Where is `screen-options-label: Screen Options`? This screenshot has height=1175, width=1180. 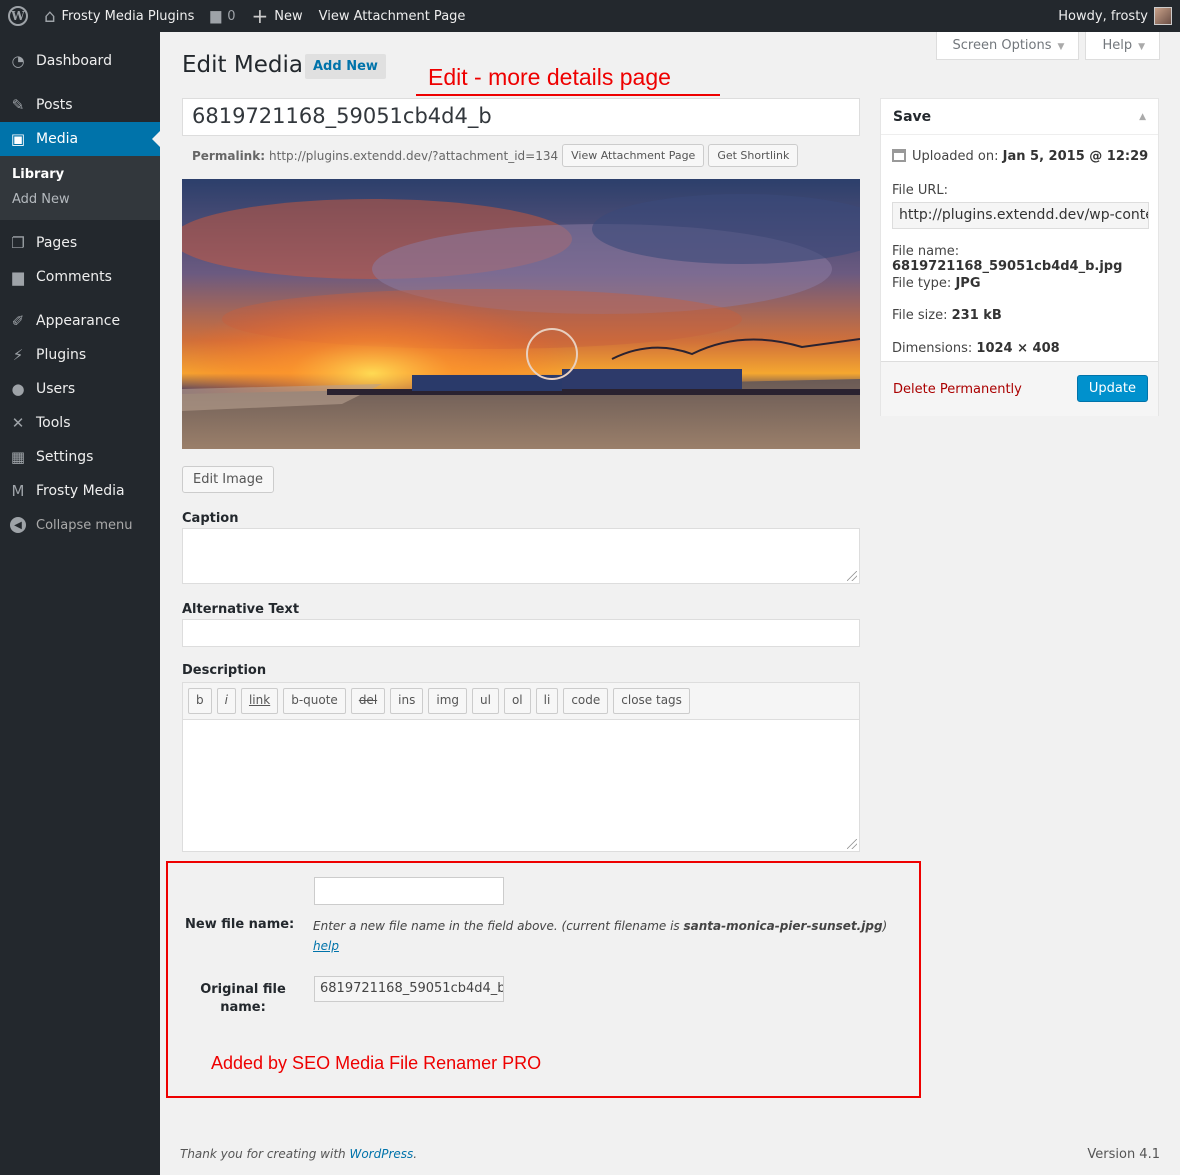 screen-options-label: Screen Options is located at coordinates (1002, 45).